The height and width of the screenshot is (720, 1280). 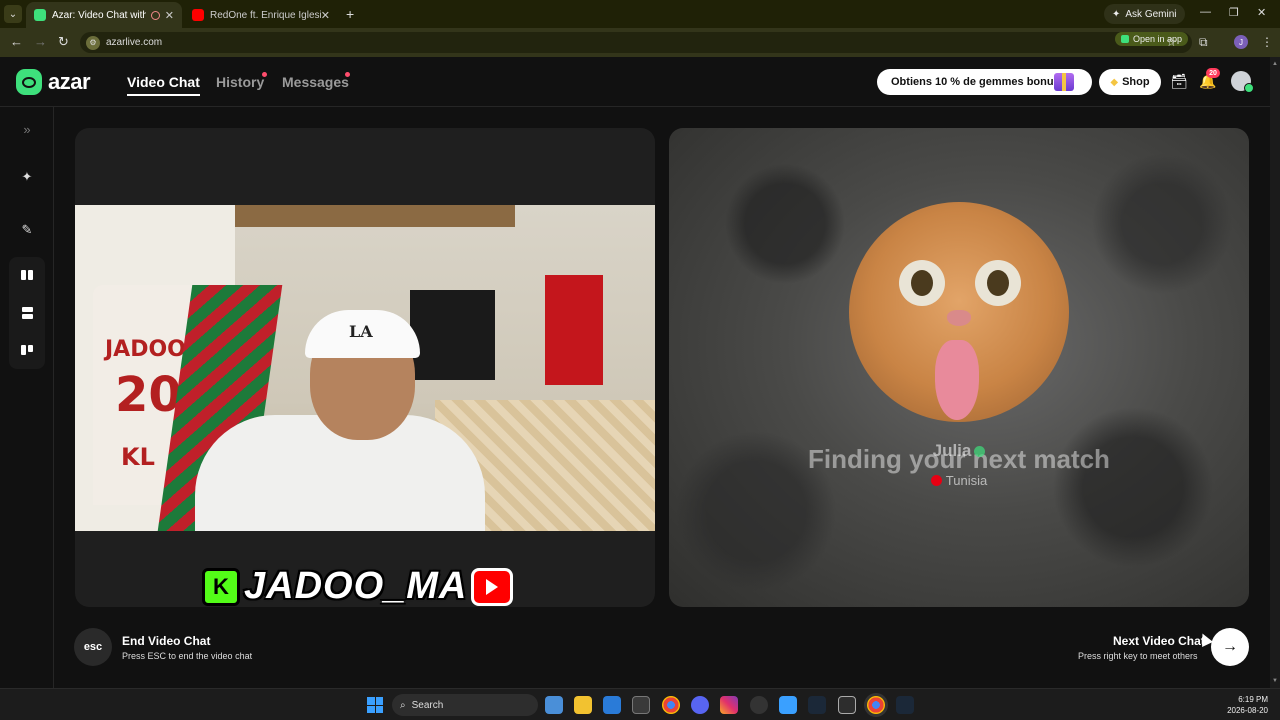 I want to click on tab-azar: Azar: Video Chat with New ✕, so click(x=104, y=15).